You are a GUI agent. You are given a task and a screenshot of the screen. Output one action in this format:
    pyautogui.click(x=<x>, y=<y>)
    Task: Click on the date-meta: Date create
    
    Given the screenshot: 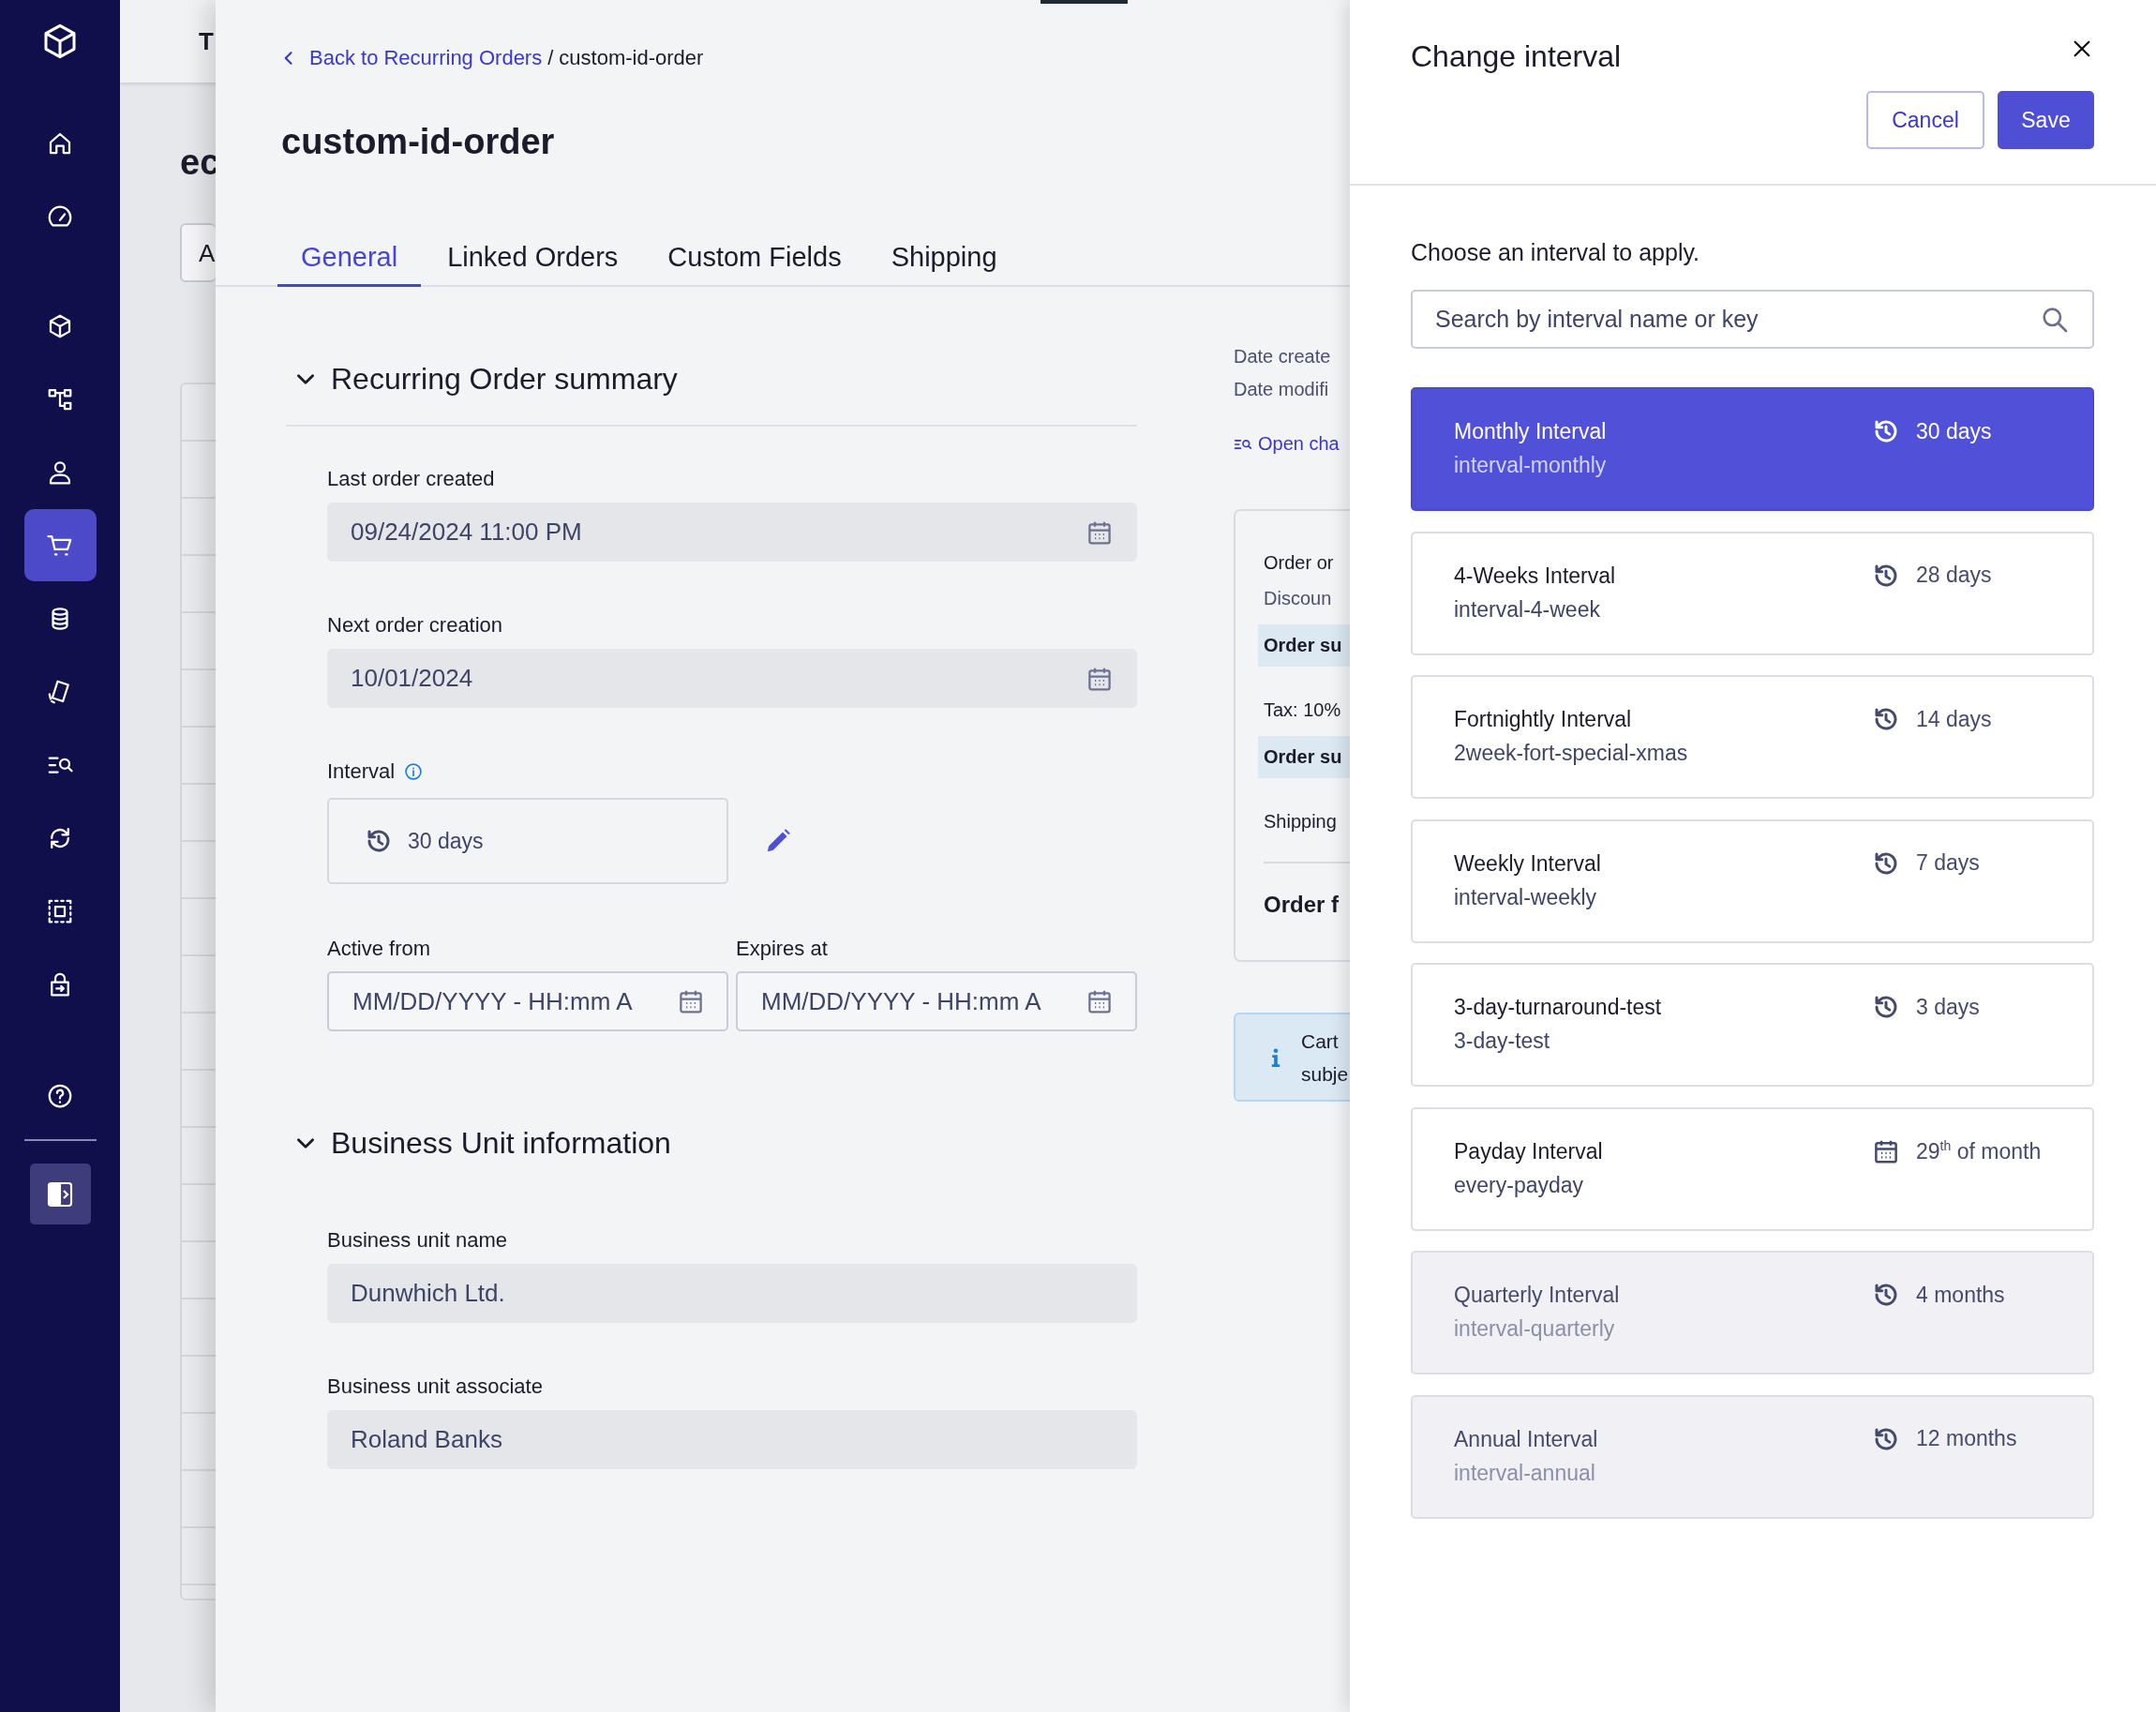 What is the action you would take?
    pyautogui.click(x=1283, y=356)
    